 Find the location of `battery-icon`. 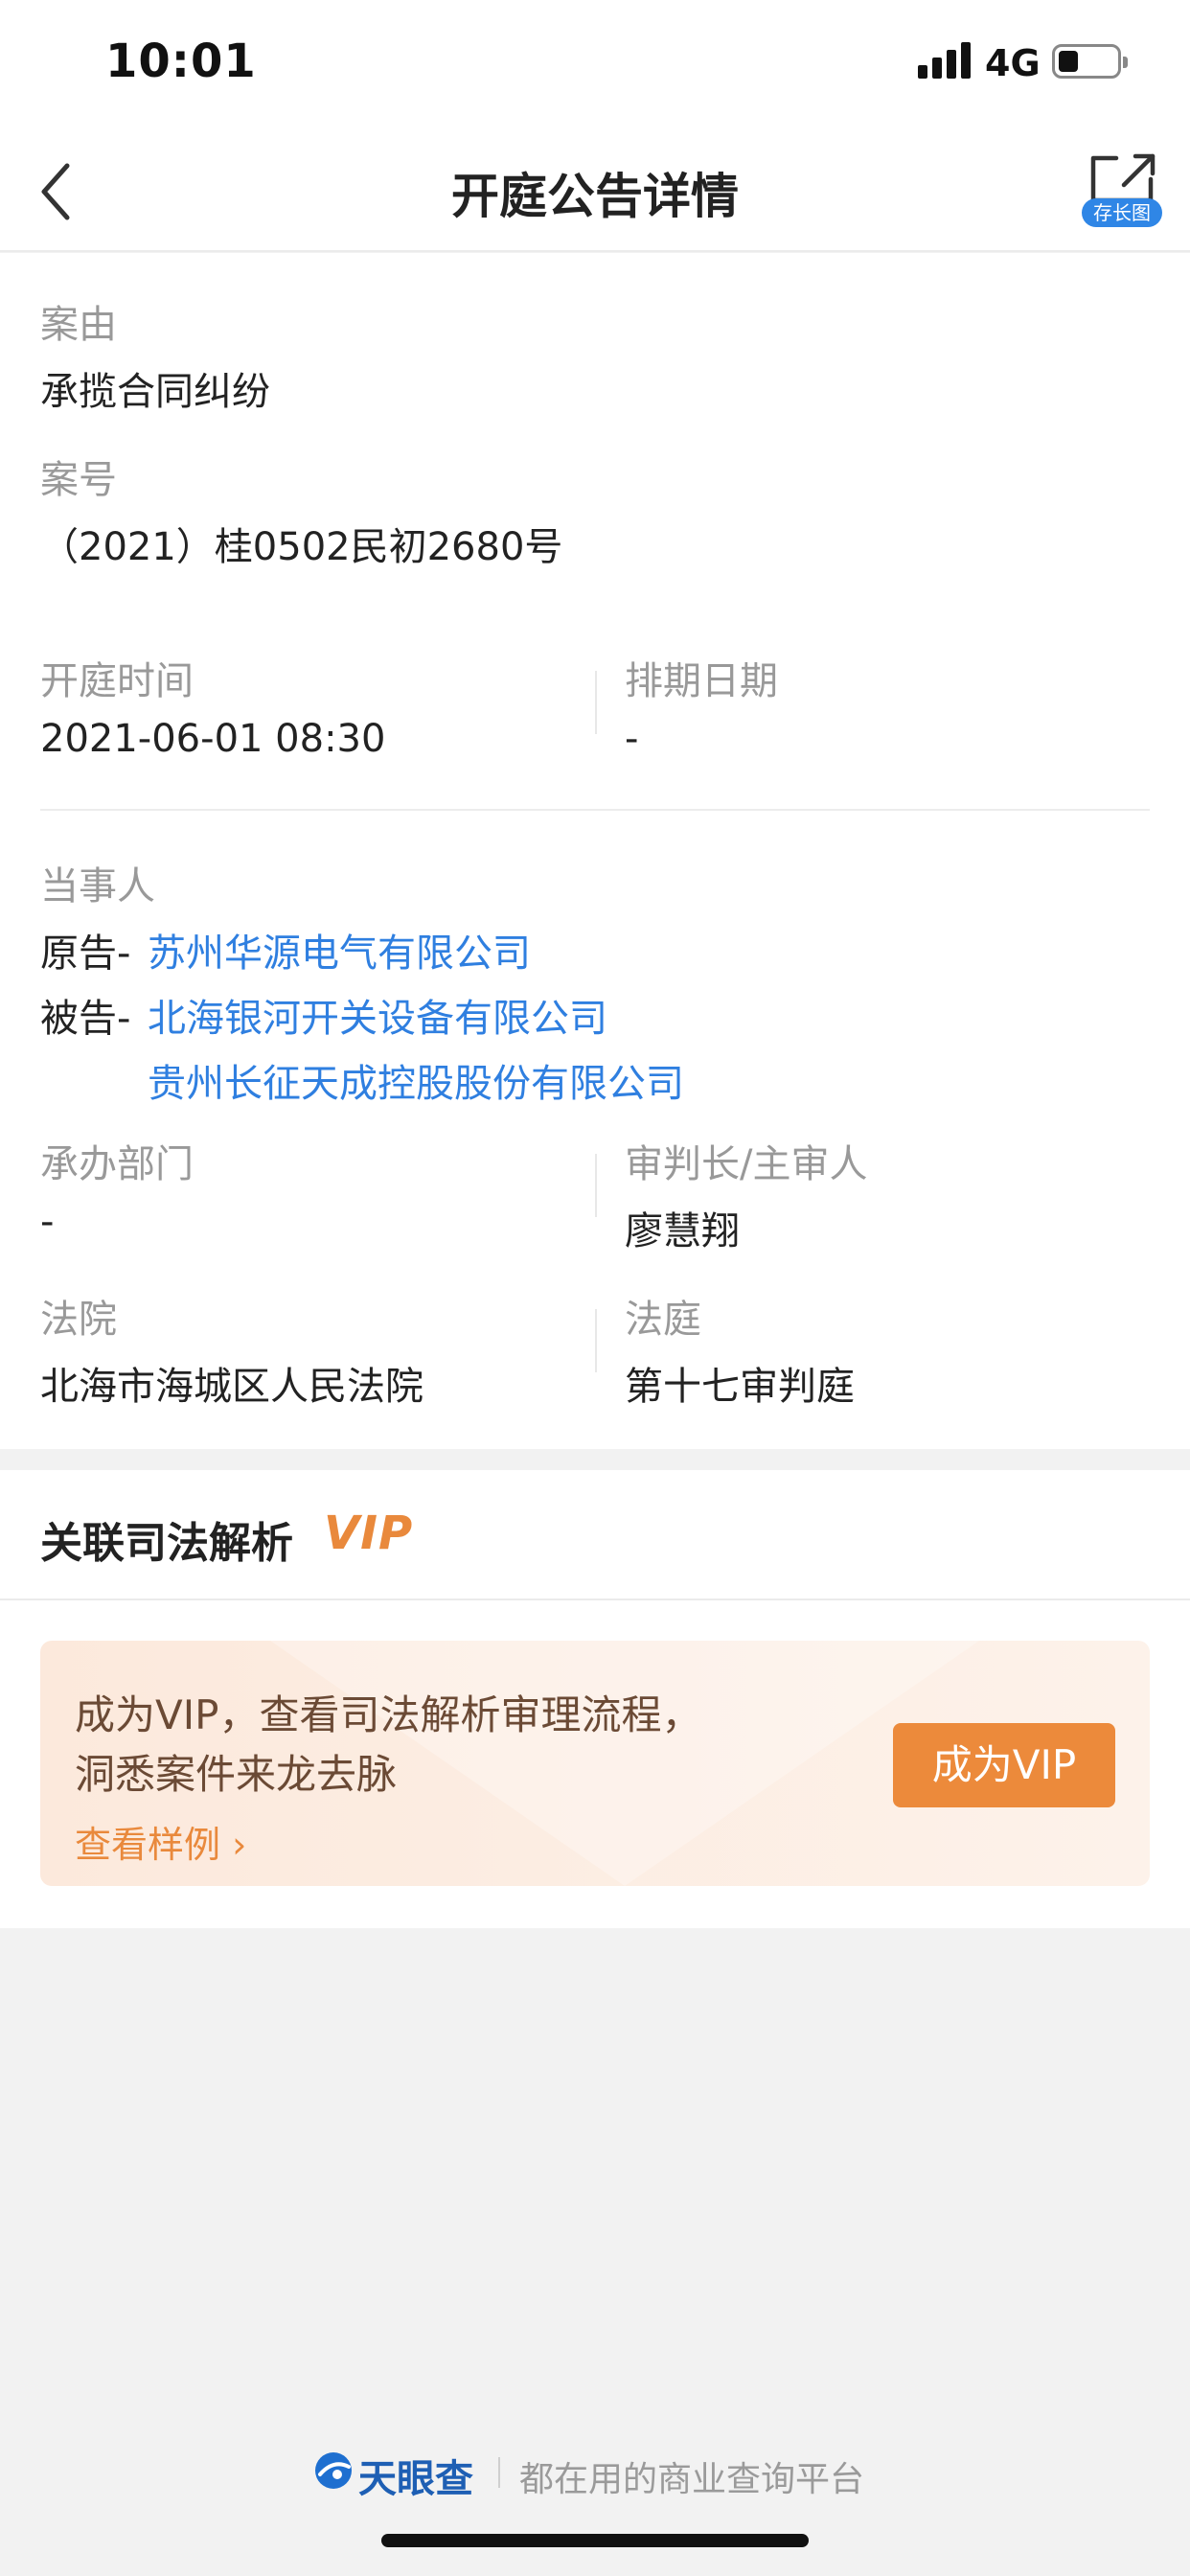

battery-icon is located at coordinates (1090, 62).